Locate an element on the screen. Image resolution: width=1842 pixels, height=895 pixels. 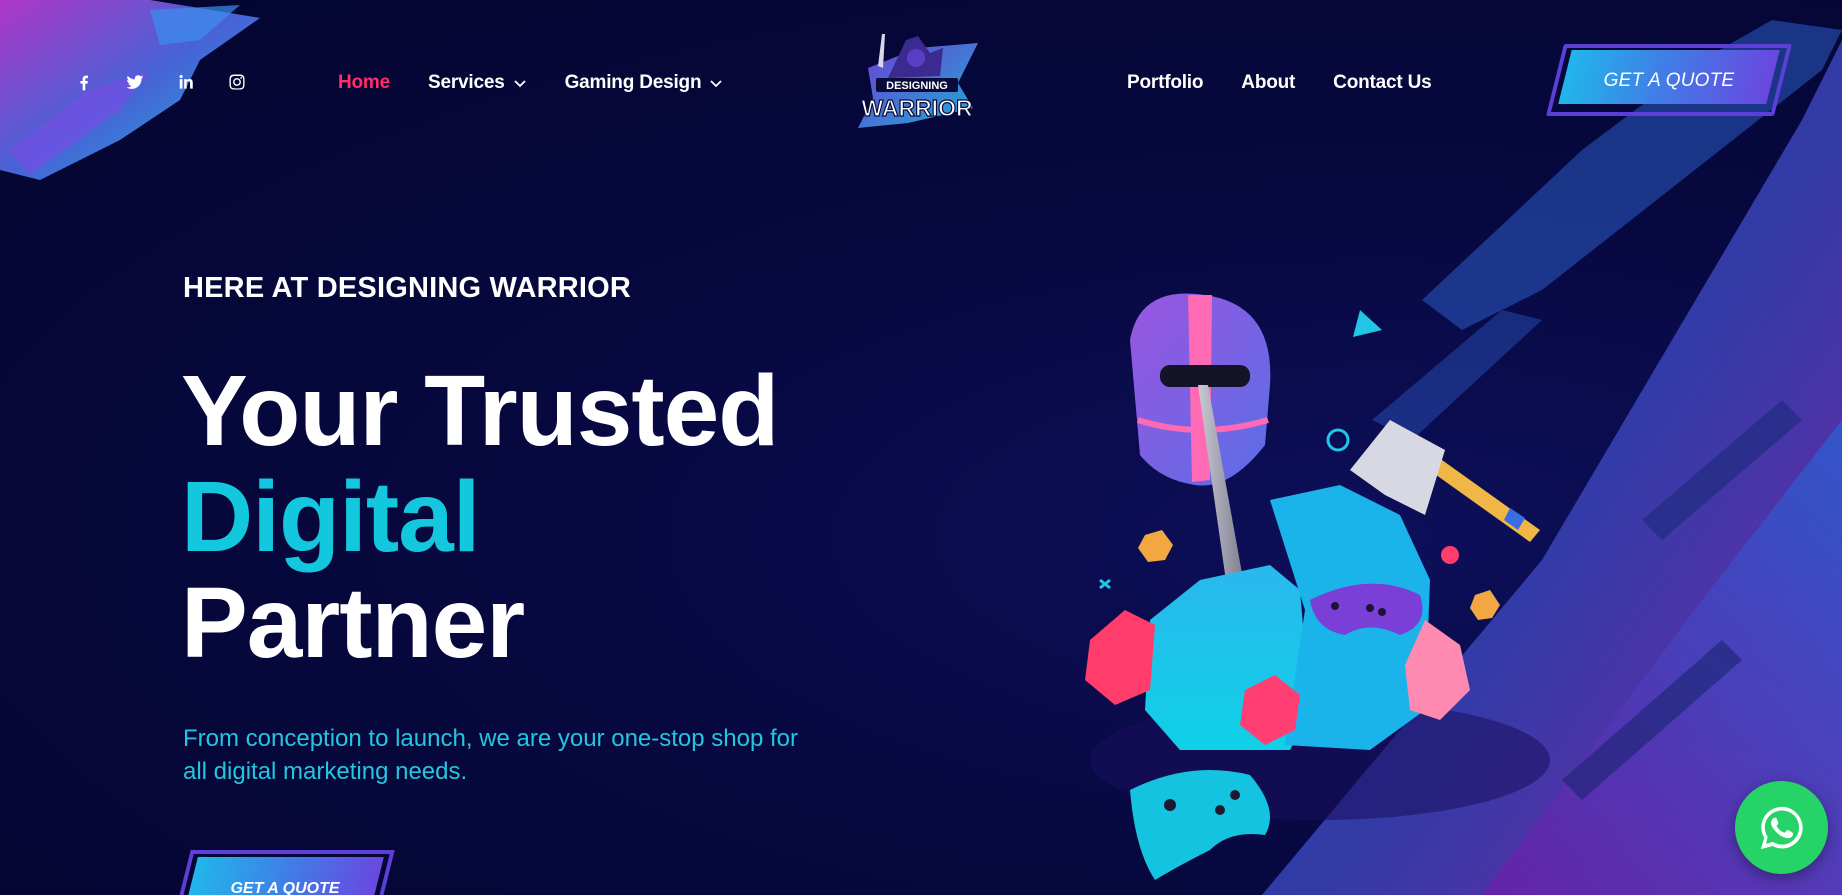
site-logo: DESIGNING WARRIOR is located at coordinates (917, 84).